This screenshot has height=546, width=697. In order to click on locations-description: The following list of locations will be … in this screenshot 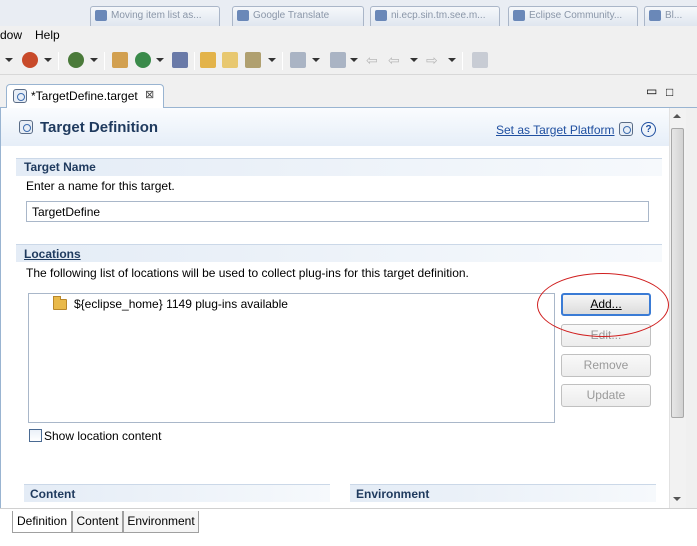, I will do `click(247, 273)`.